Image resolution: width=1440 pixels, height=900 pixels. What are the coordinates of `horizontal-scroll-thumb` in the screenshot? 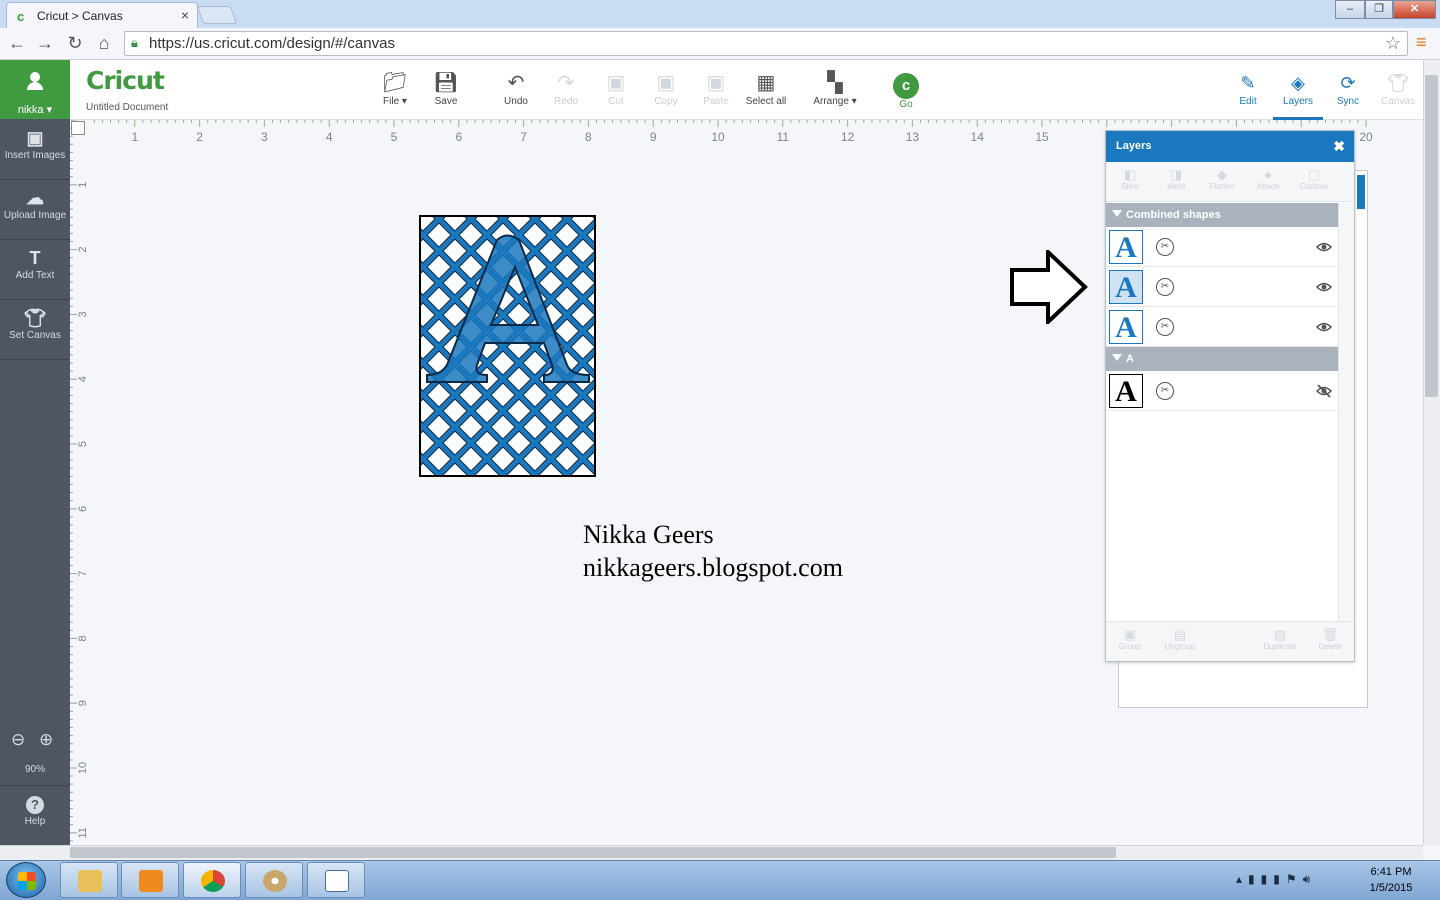 It's located at (593, 852).